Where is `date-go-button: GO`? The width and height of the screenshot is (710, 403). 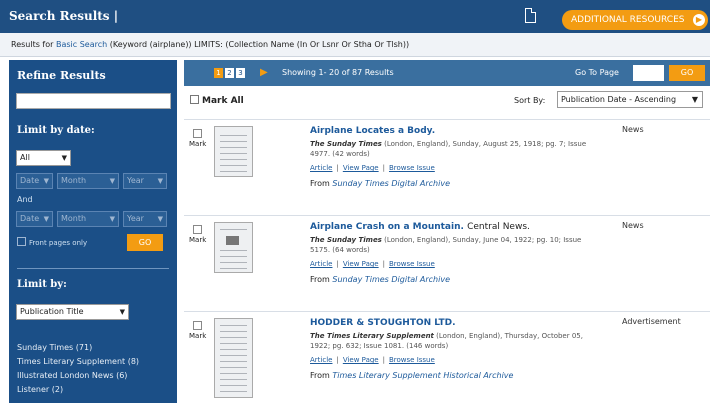 date-go-button: GO is located at coordinates (145, 242).